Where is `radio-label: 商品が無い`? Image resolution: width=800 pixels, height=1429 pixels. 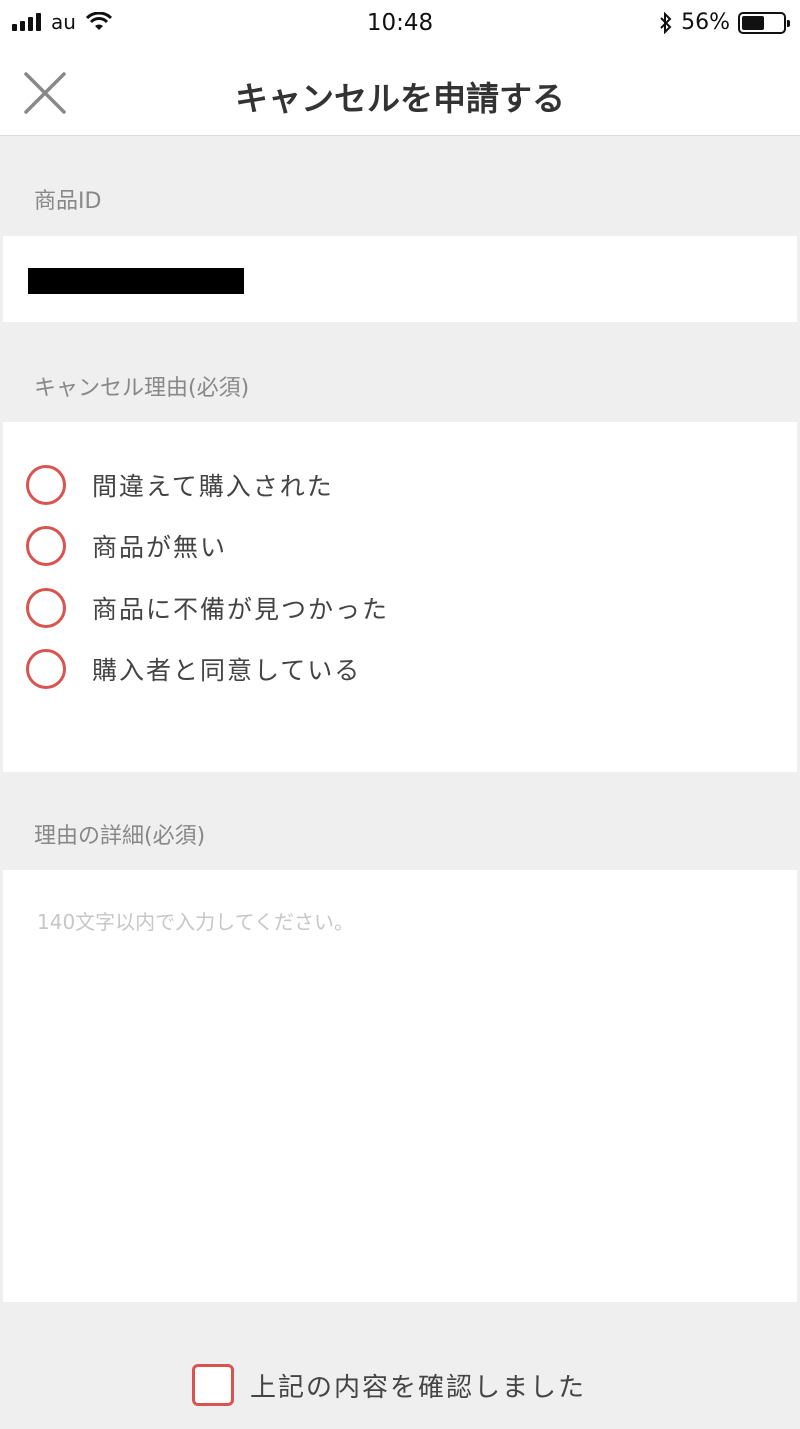
radio-label: 商品が無い is located at coordinates (160, 547).